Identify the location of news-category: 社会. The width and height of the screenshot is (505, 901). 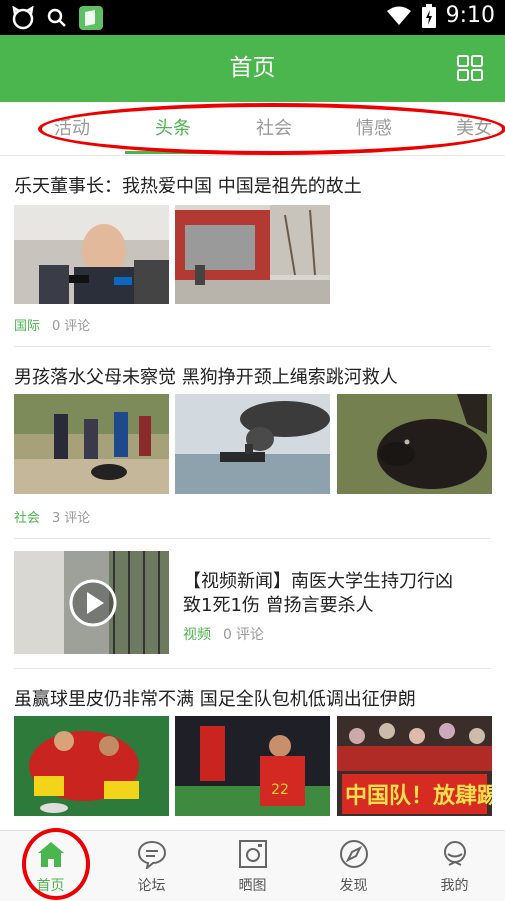
(27, 518).